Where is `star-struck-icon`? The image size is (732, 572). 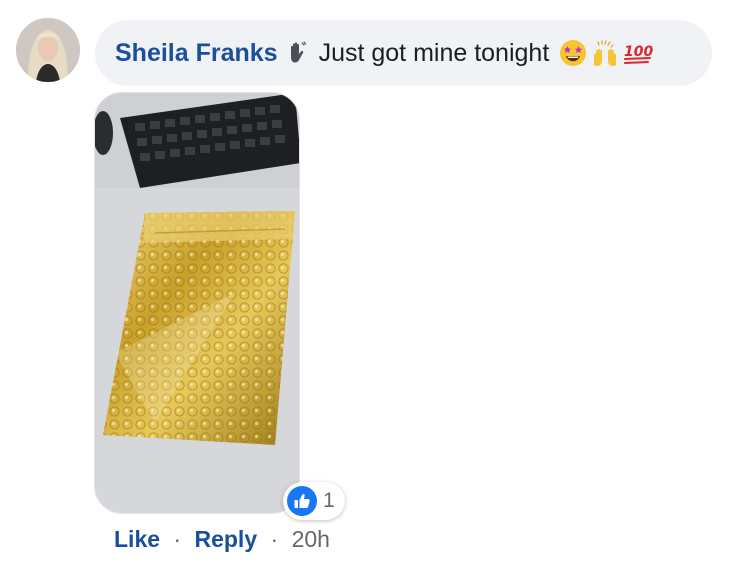 star-struck-icon is located at coordinates (573, 53).